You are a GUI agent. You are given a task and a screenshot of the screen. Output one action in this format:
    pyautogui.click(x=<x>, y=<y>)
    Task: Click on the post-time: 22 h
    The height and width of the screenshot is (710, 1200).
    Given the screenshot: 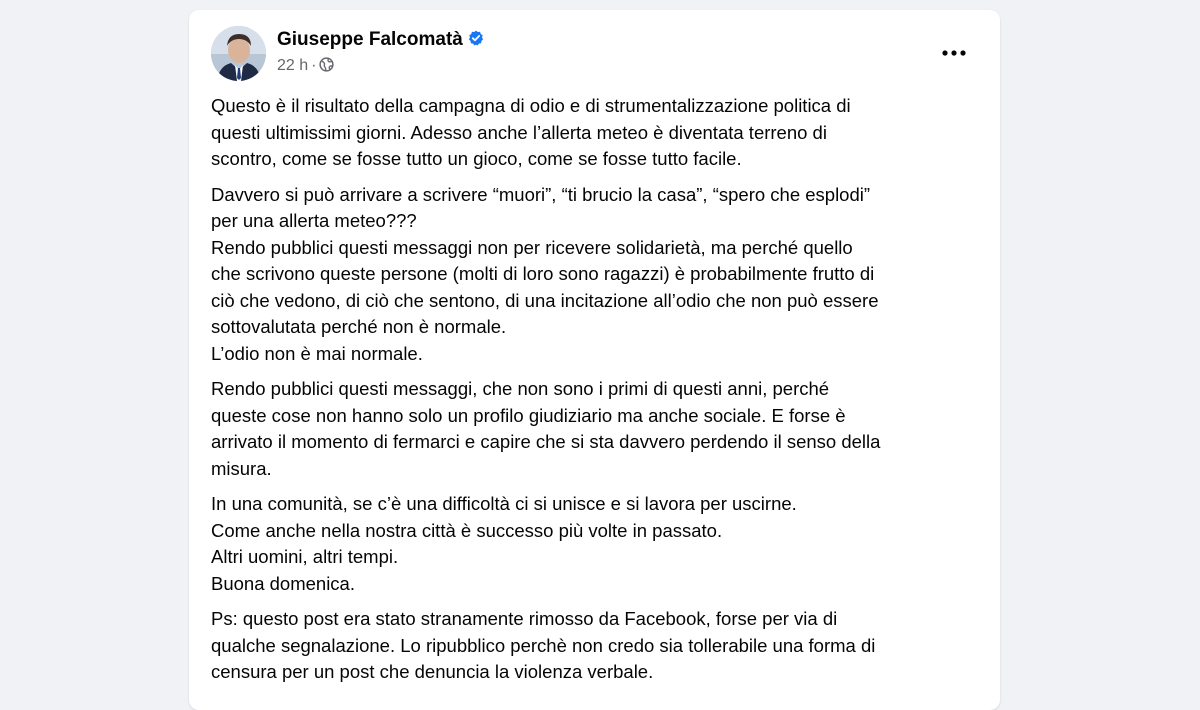 What is the action you would take?
    pyautogui.click(x=292, y=65)
    